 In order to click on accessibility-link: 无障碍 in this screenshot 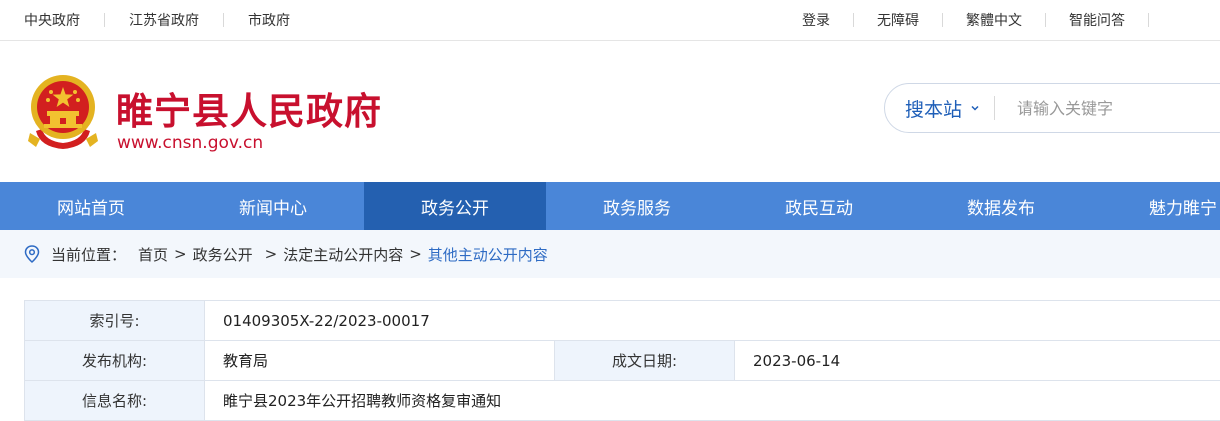, I will do `click(898, 20)`.